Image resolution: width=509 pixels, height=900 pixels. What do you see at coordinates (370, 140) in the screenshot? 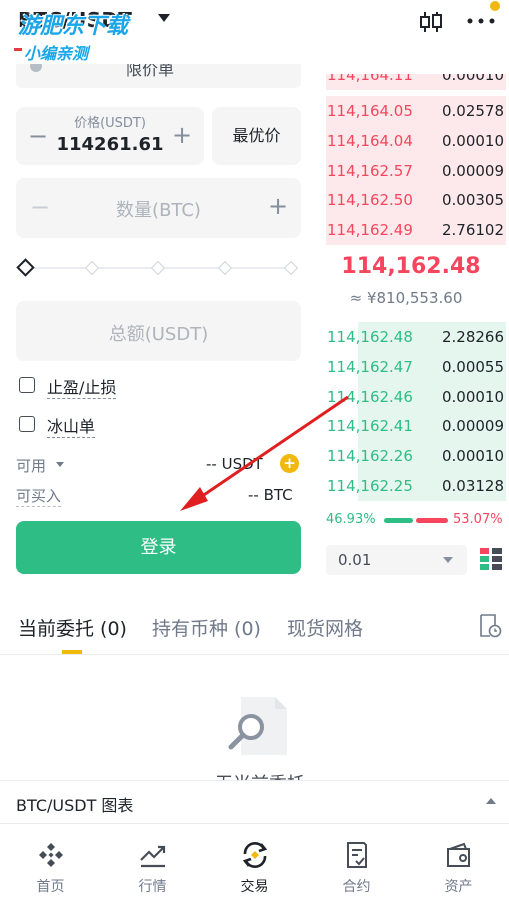
I see `ask-price: 114,164.04` at bounding box center [370, 140].